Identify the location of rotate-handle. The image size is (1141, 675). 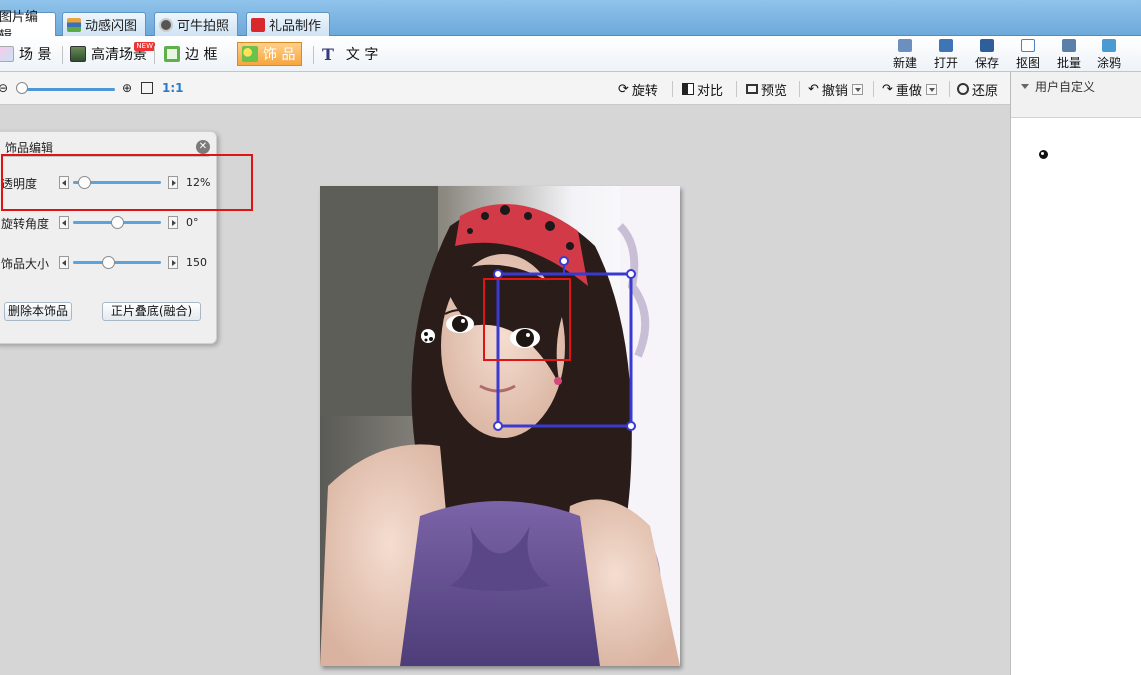
(564, 261).